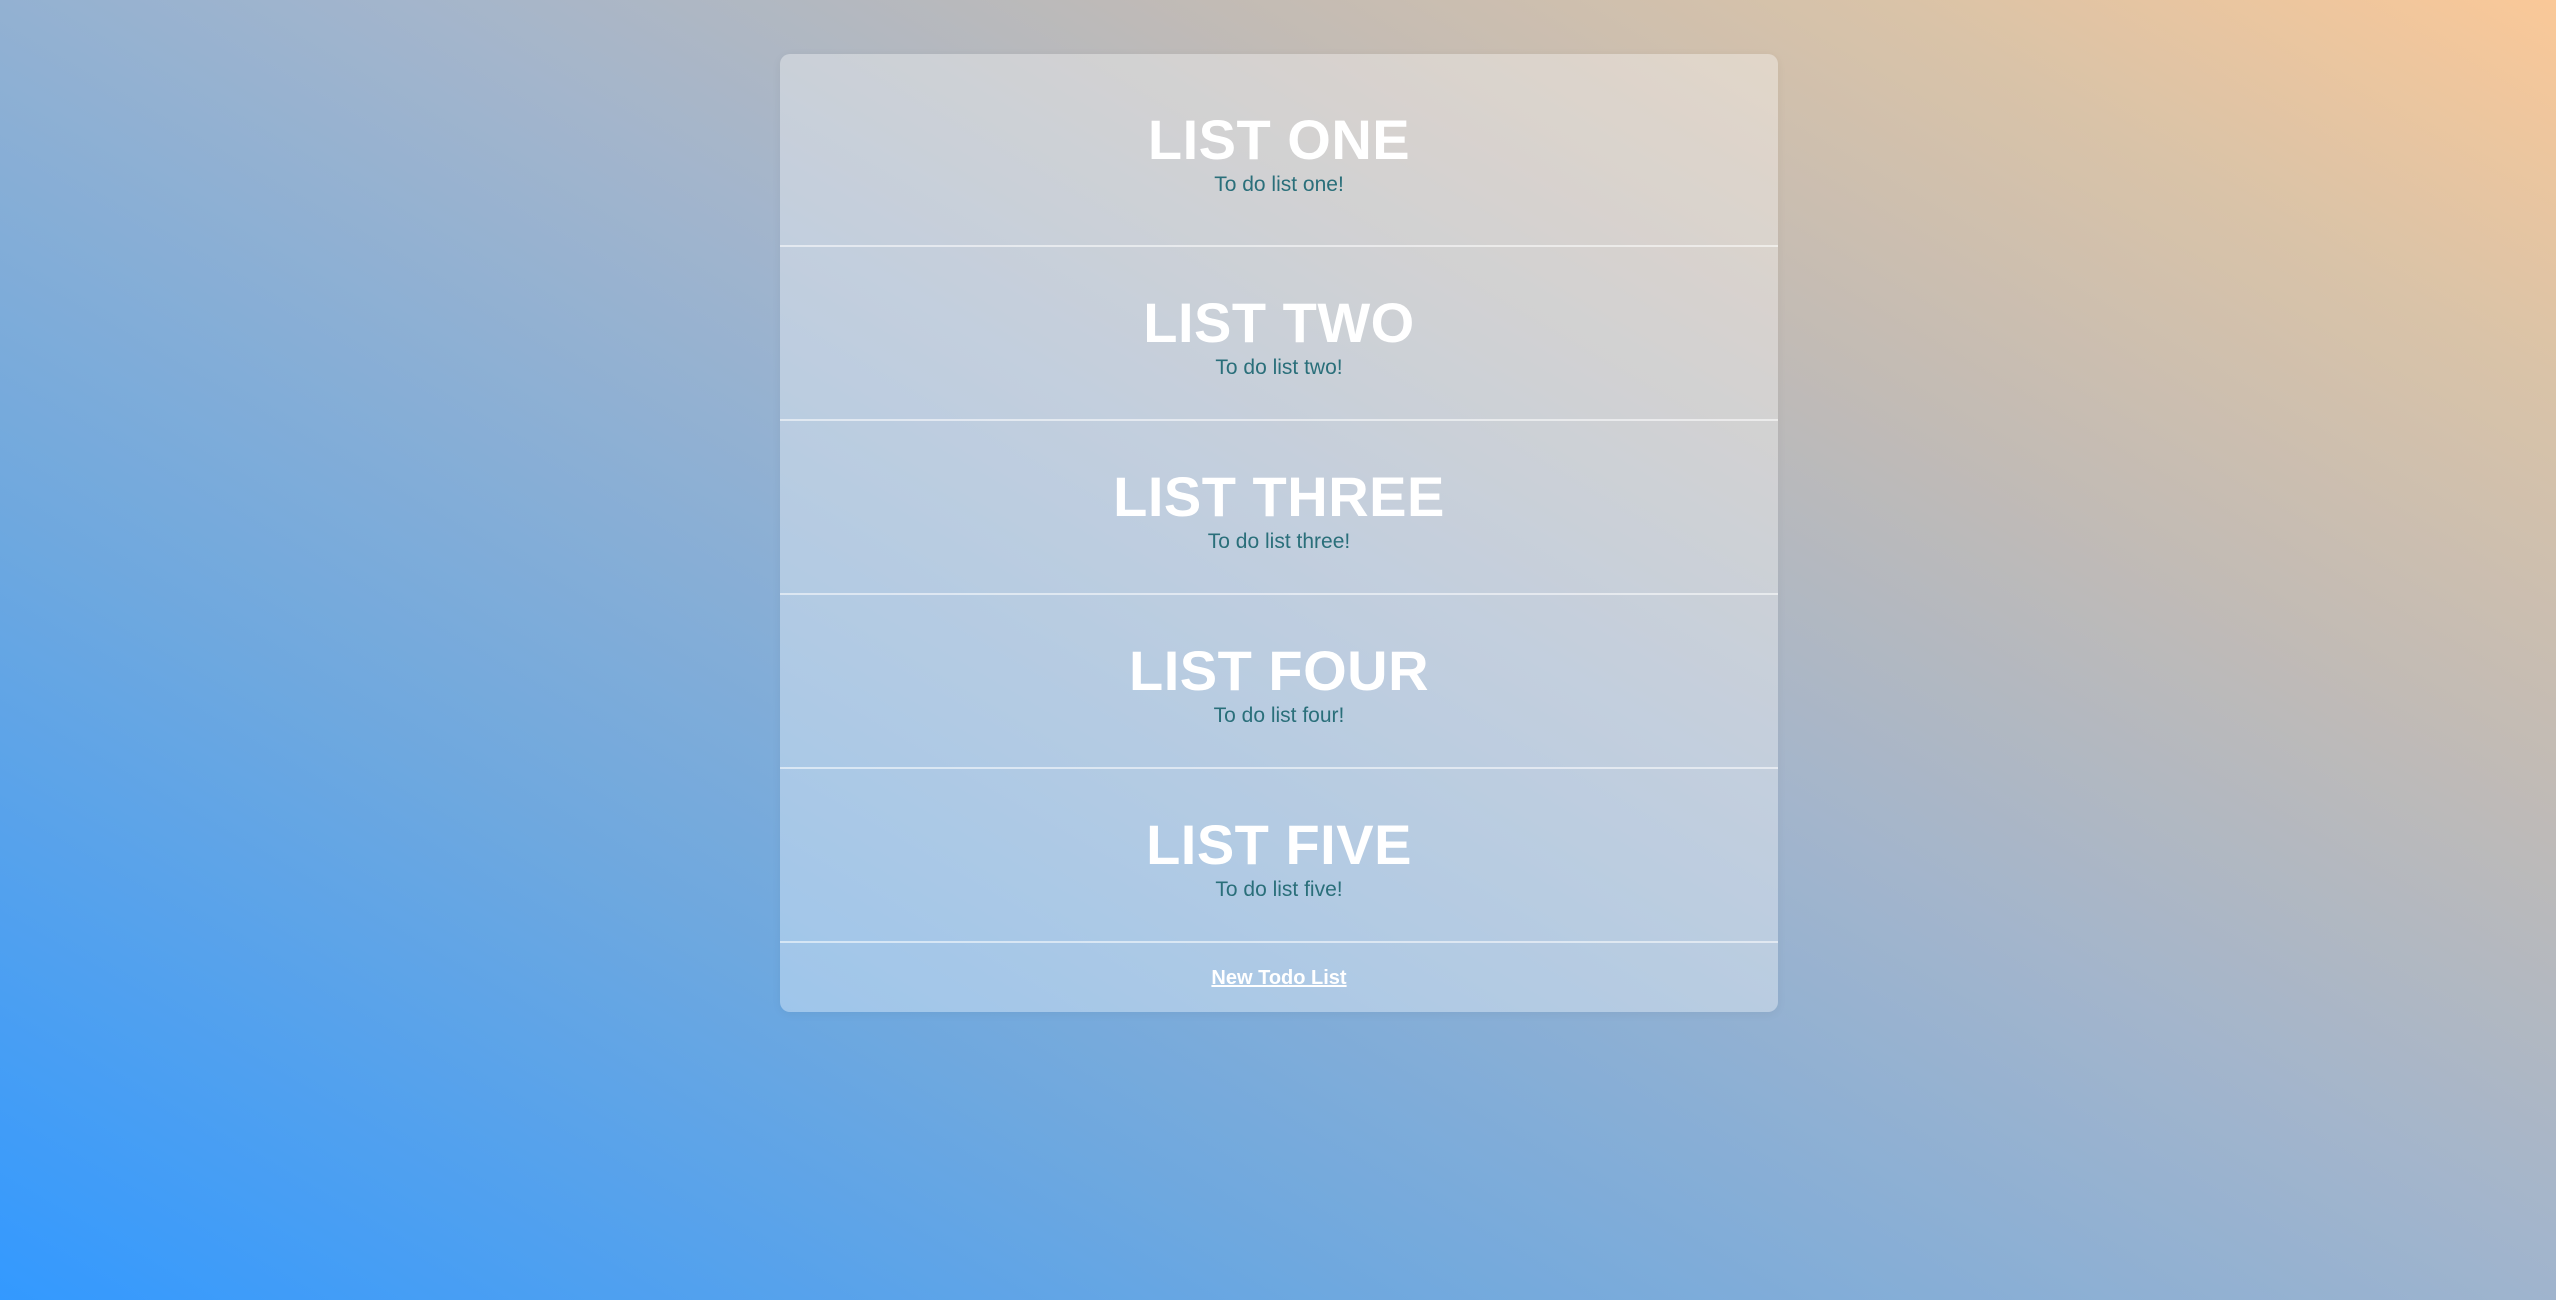 This screenshot has width=2556, height=1300. Describe the element at coordinates (1279, 541) in the screenshot. I see `list-description: To do list three!` at that location.